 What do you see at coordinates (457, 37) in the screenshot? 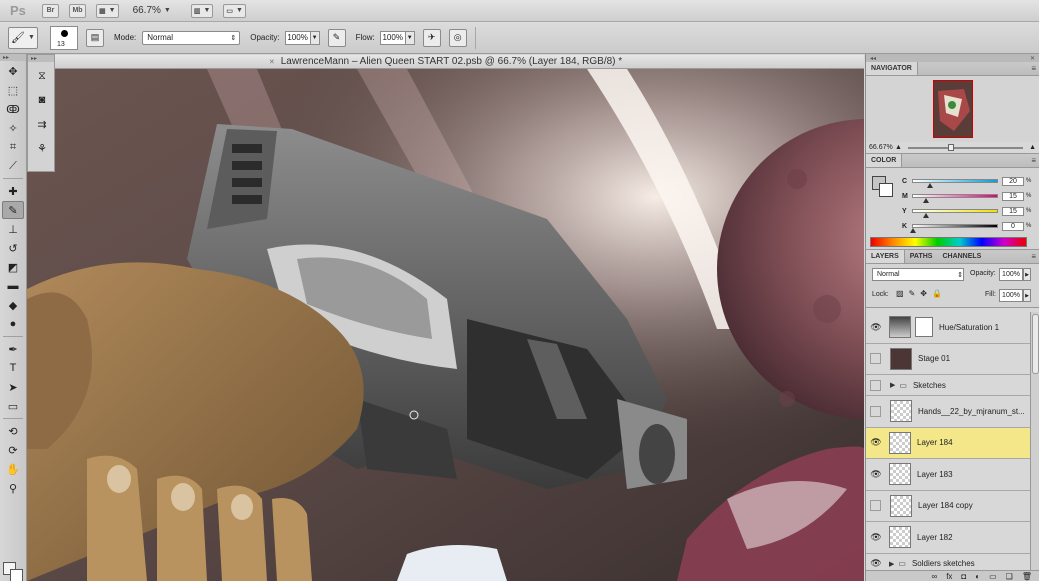
I see `pressure-size-button: ◎` at bounding box center [457, 37].